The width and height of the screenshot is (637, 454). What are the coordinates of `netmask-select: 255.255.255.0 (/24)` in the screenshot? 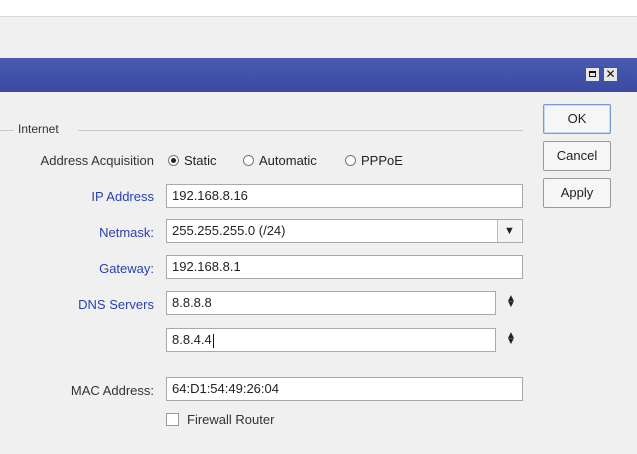 It's located at (344, 231).